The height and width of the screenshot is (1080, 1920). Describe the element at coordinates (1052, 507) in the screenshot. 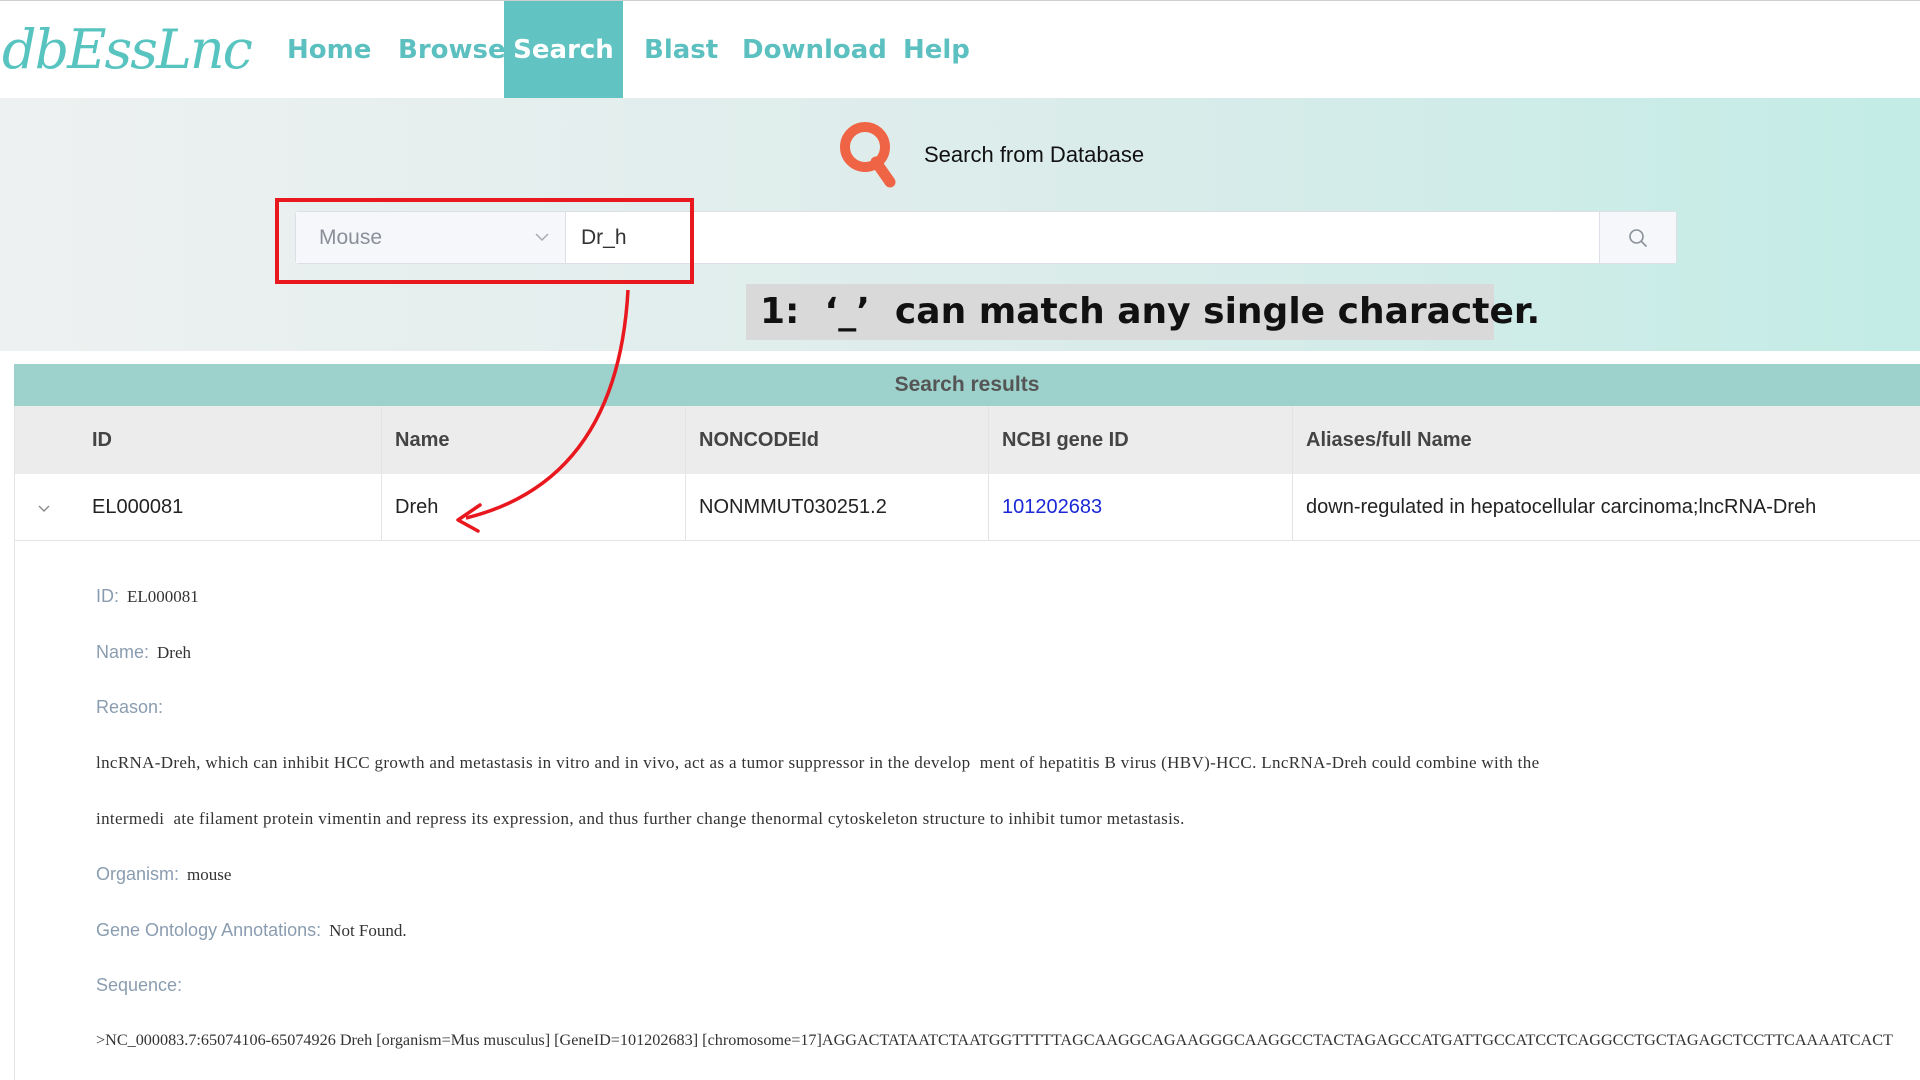

I see `ncbi-gene-link: 101202683` at that location.